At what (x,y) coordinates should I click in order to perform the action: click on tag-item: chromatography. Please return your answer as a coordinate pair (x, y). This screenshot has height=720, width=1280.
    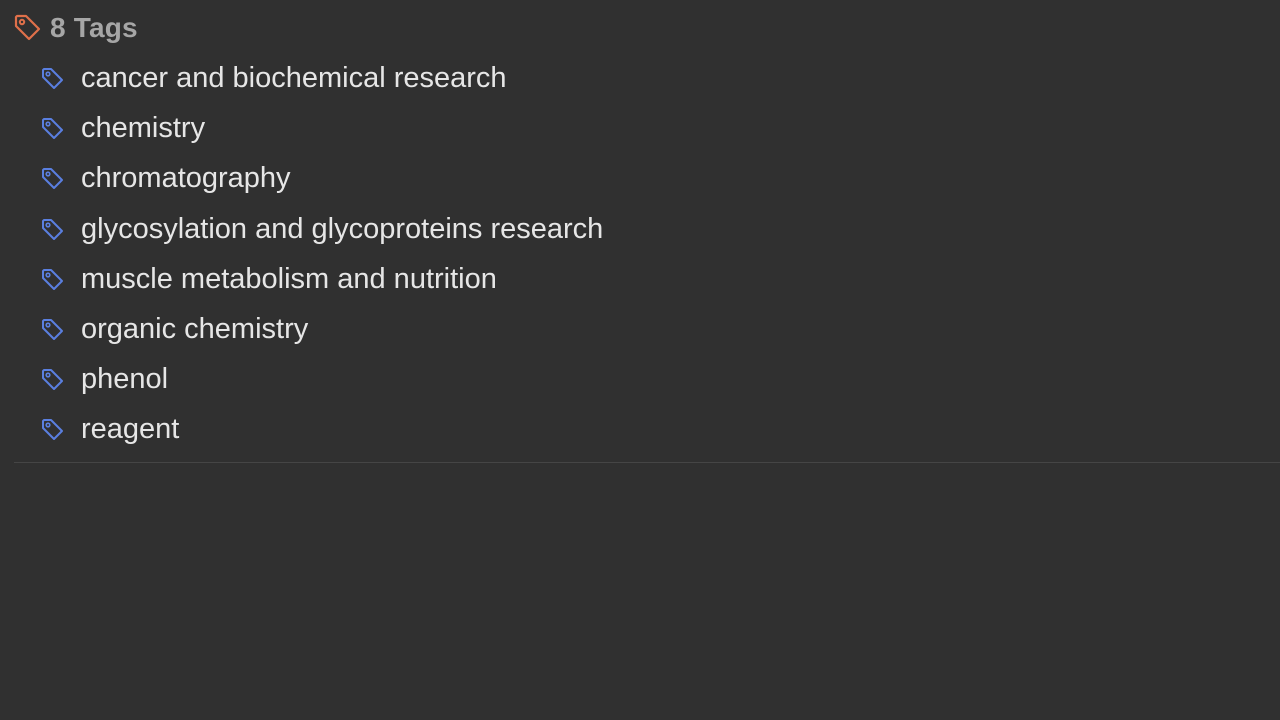
    Looking at the image, I should click on (640, 181).